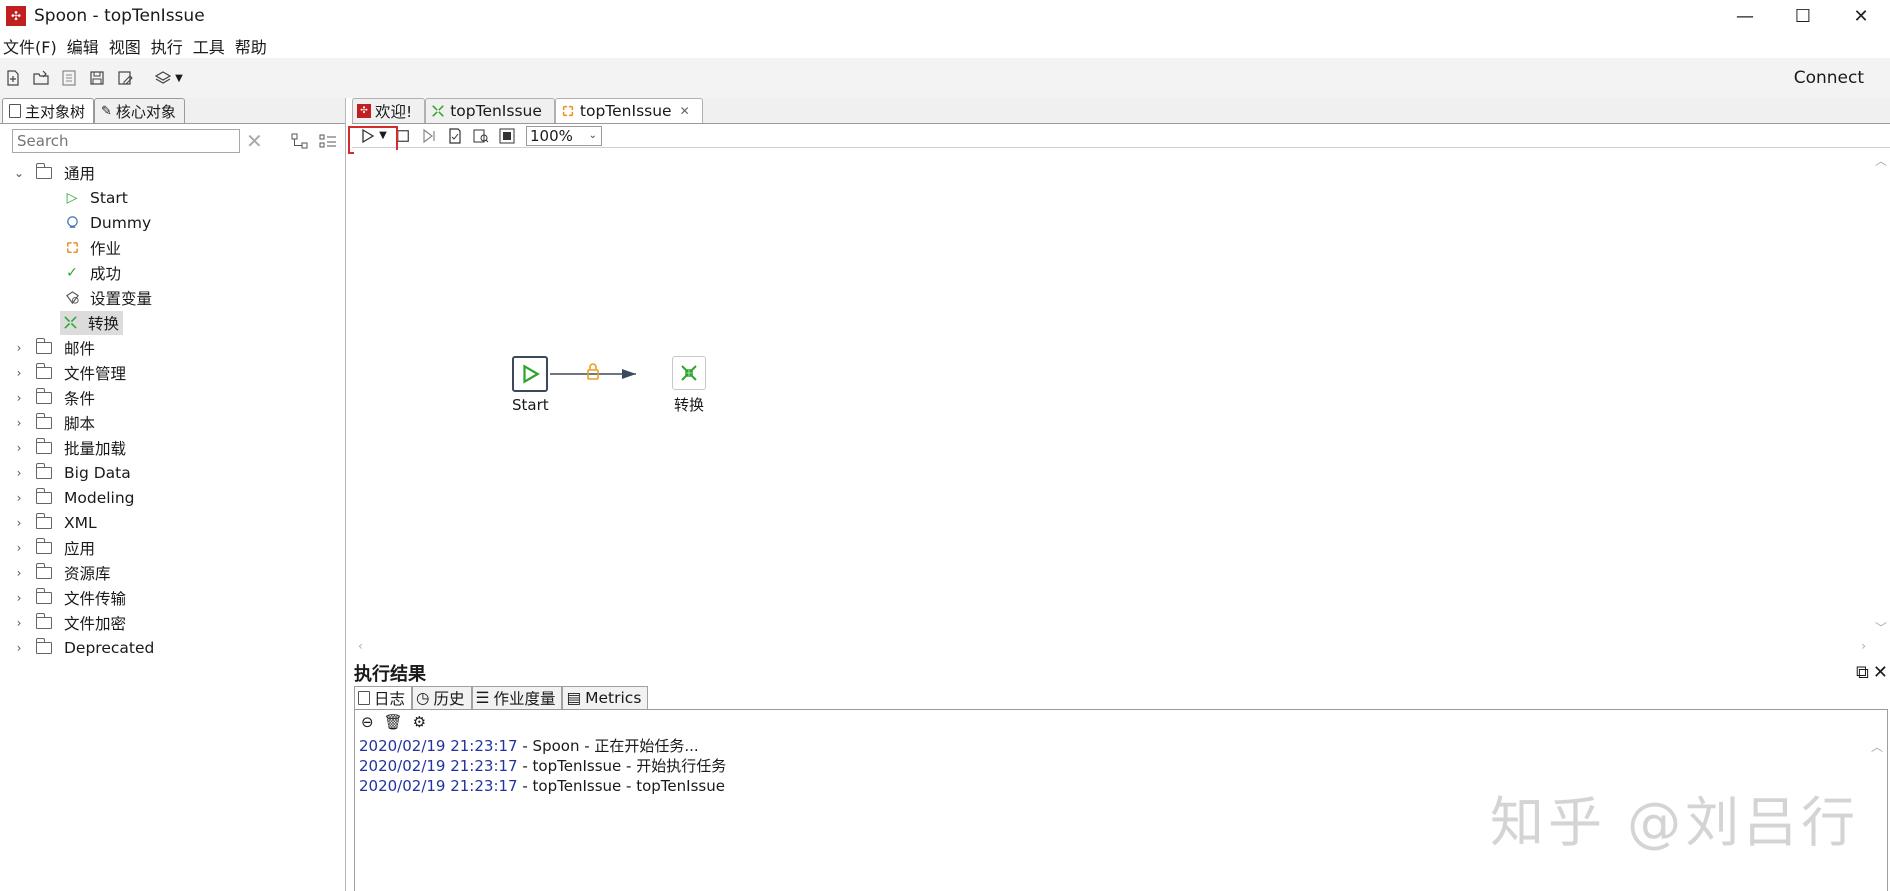 This screenshot has height=891, width=1890. What do you see at coordinates (1881, 627) in the screenshot?
I see `scroll-down-icon: ﹀` at bounding box center [1881, 627].